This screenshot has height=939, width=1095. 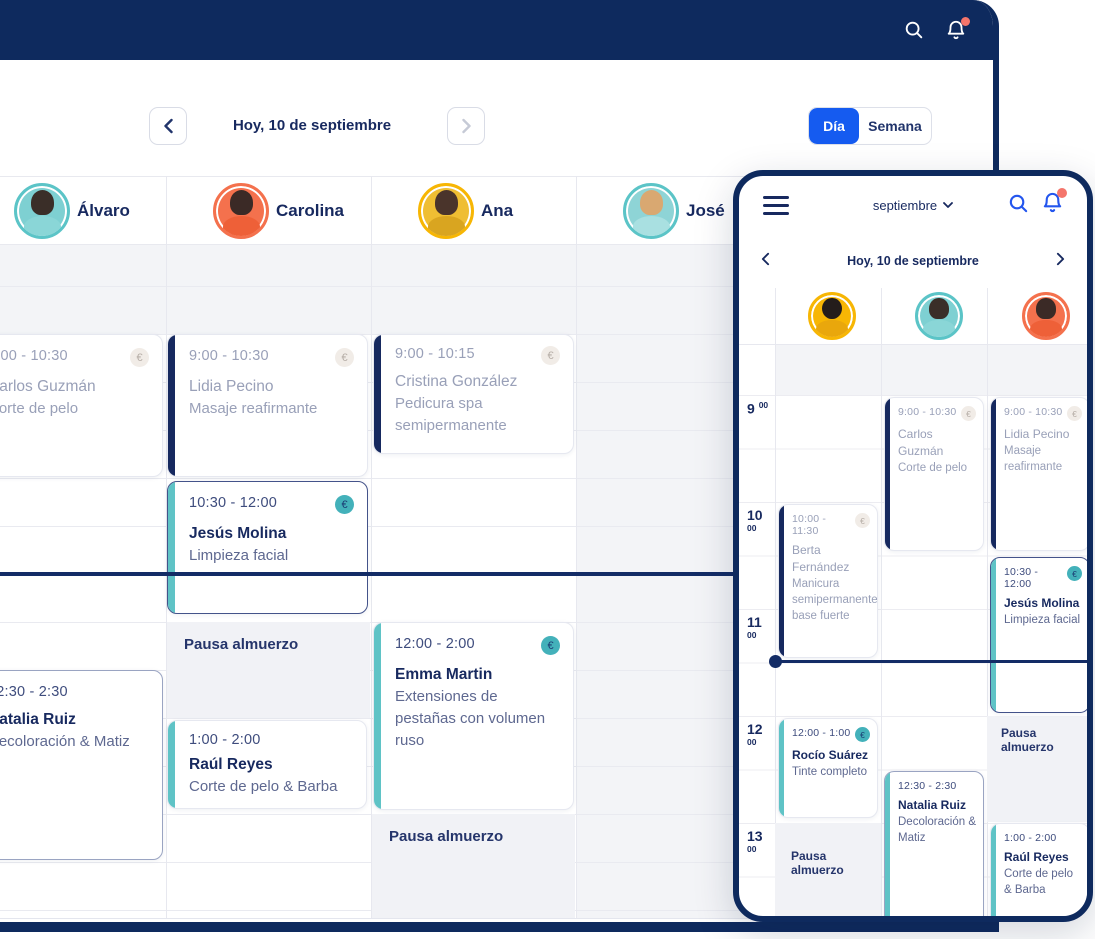 What do you see at coordinates (168, 126) in the screenshot?
I see `prev-day-button` at bounding box center [168, 126].